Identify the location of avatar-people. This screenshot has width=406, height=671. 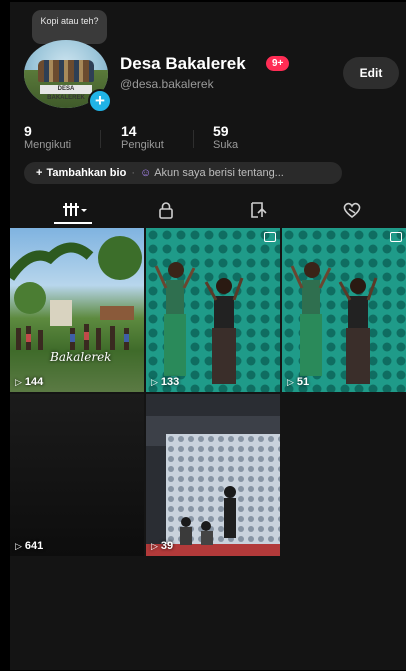
(66, 71).